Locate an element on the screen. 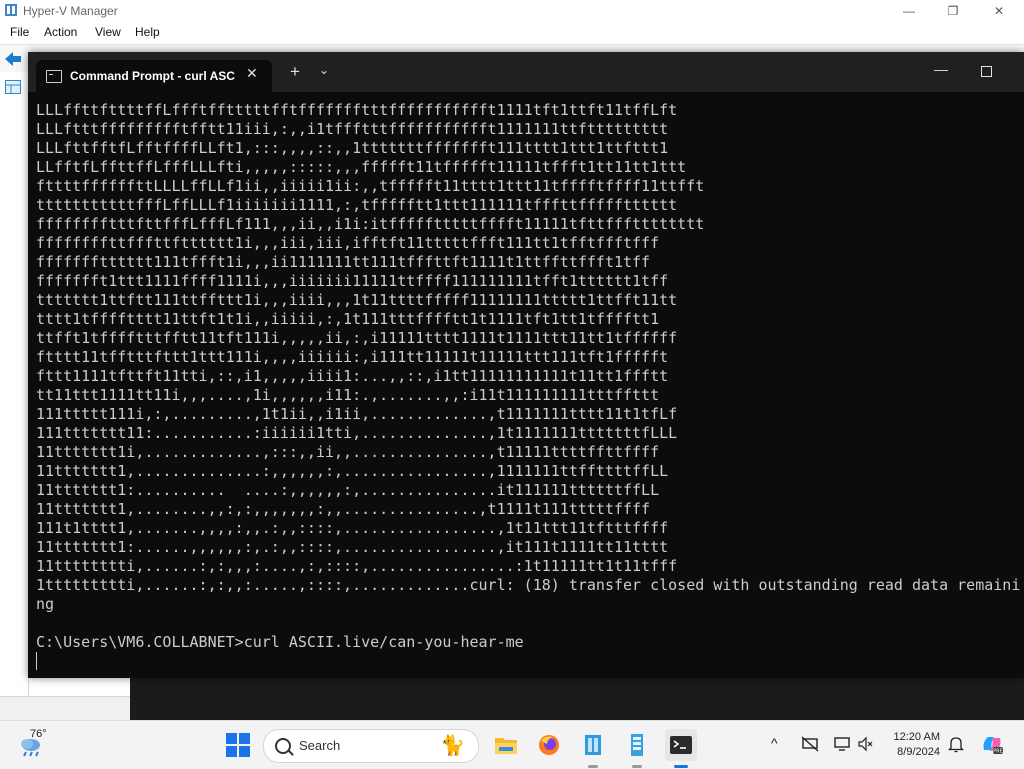 Image resolution: width=1024 pixels, height=769 pixels. copilot-icon: PRE is located at coordinates (992, 744).